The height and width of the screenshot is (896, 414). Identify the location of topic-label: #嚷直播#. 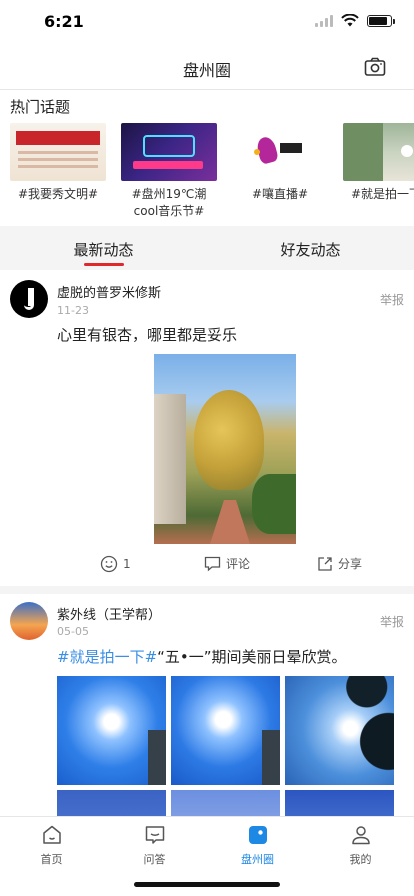
(280, 194).